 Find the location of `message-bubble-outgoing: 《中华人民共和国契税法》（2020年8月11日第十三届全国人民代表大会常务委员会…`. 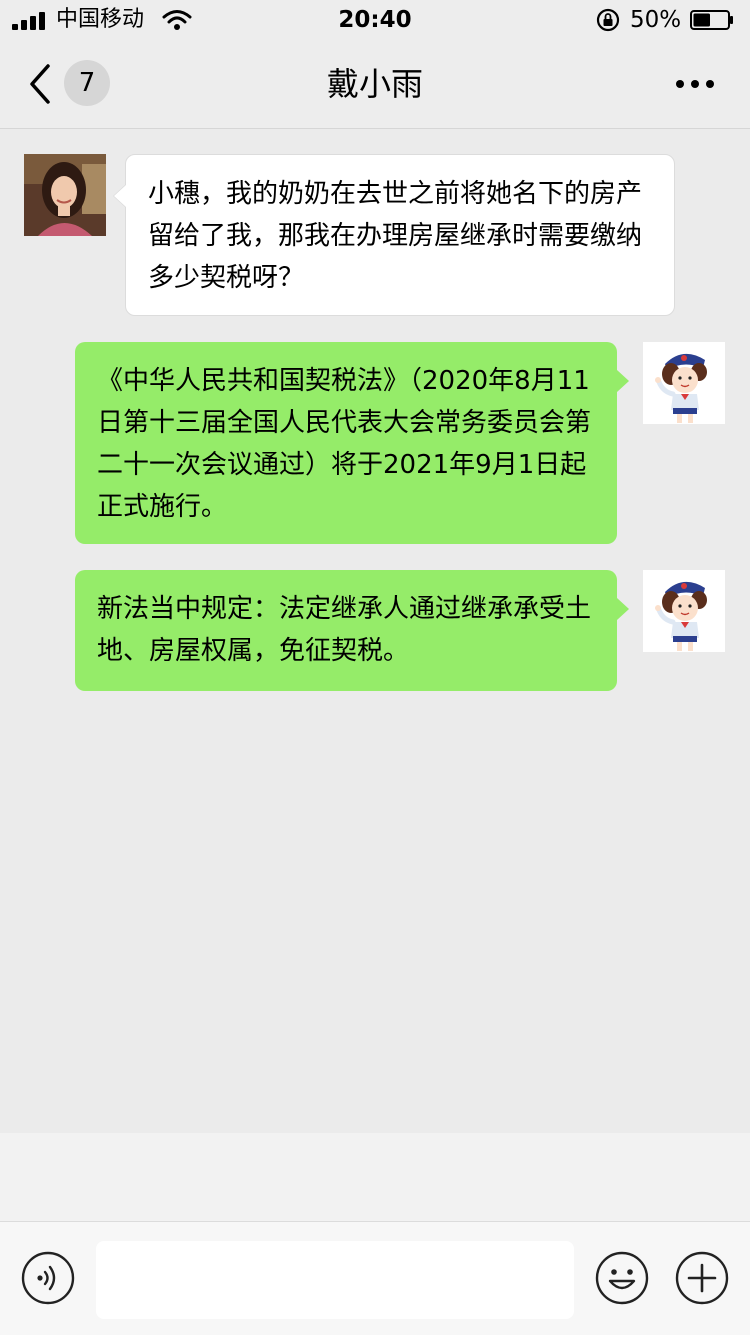

message-bubble-outgoing: 《中华人民共和国契税法》（2020年8月11日第十三届全国人民代表大会常务委员会… is located at coordinates (352, 443).